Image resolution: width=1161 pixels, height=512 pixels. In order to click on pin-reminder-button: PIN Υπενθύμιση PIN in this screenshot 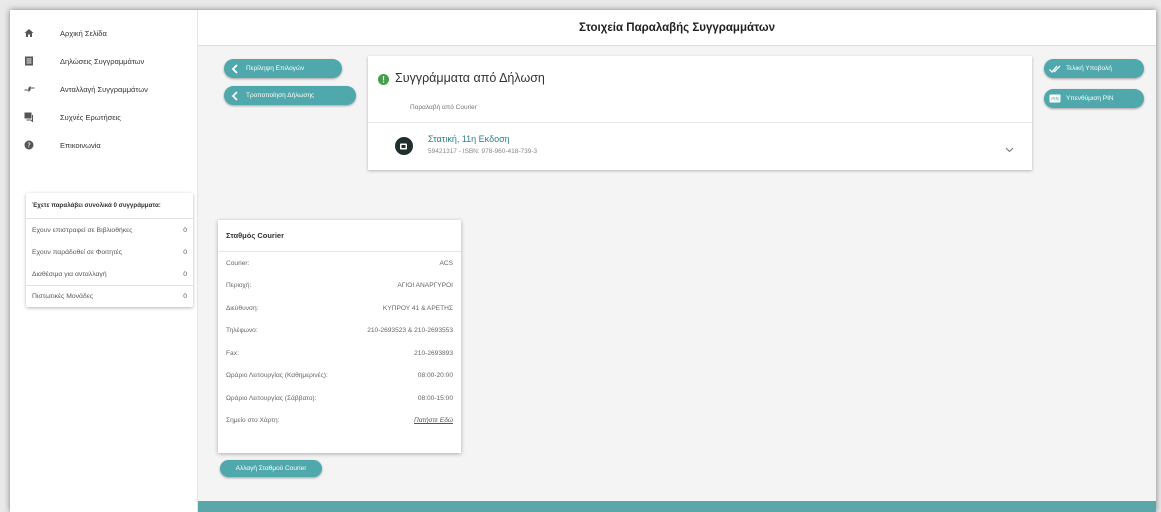, I will do `click(1094, 98)`.